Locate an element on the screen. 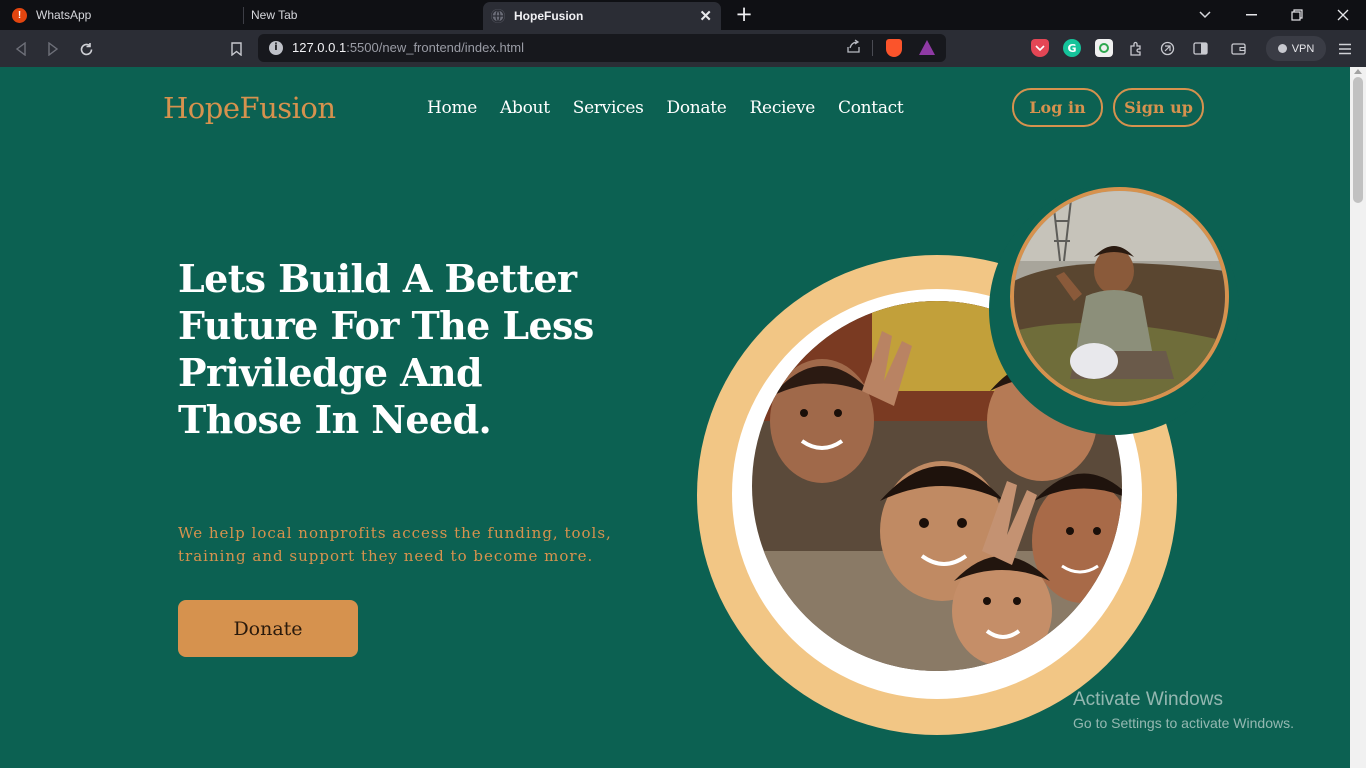  extensions-puzzle-icon is located at coordinates (1135, 48).